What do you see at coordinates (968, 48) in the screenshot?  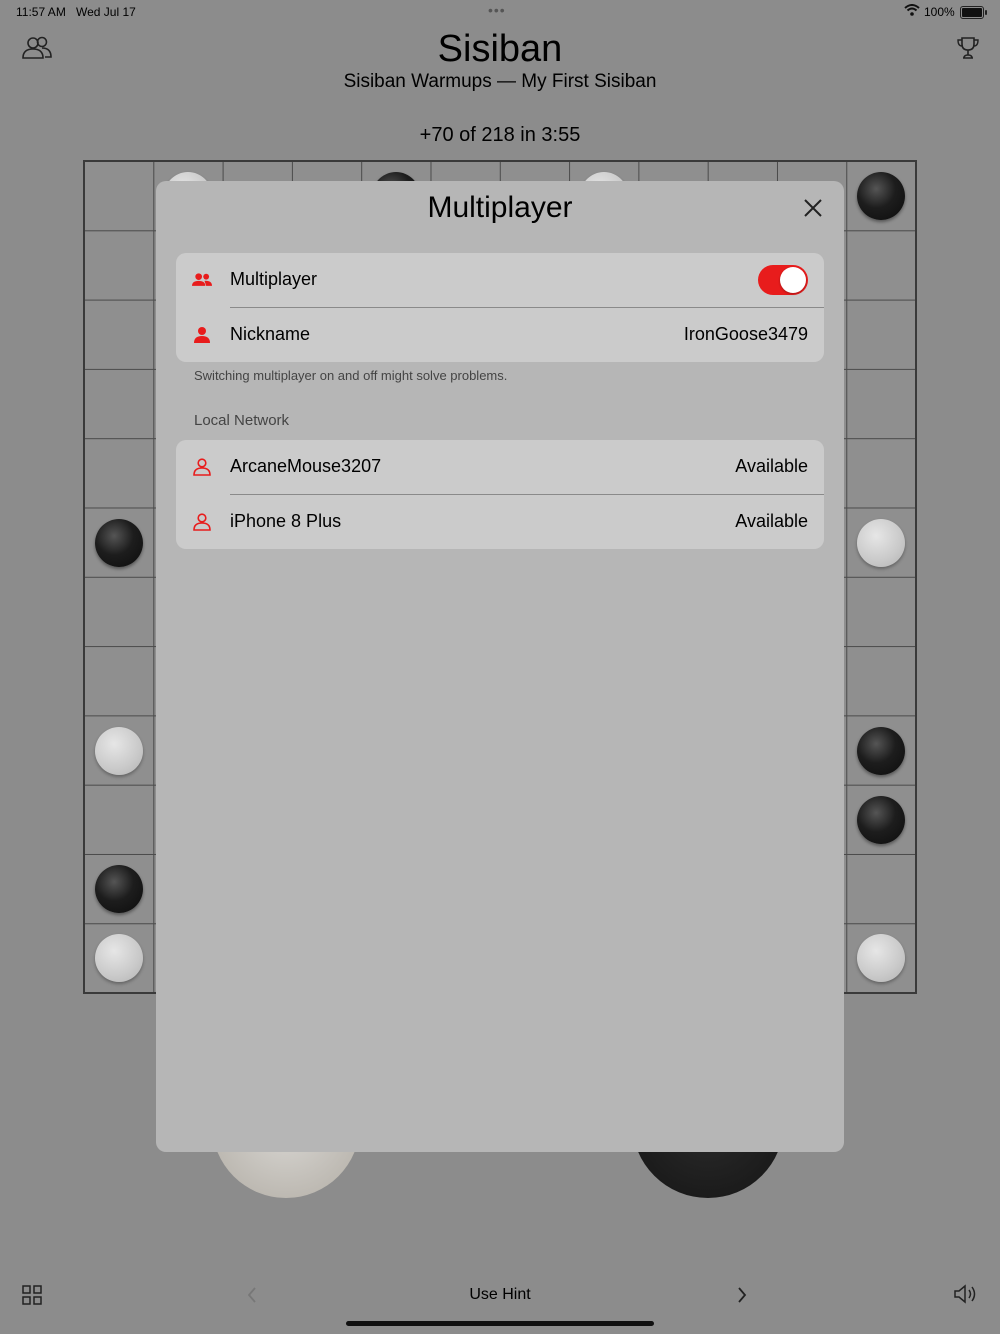 I see `trophy-icon` at bounding box center [968, 48].